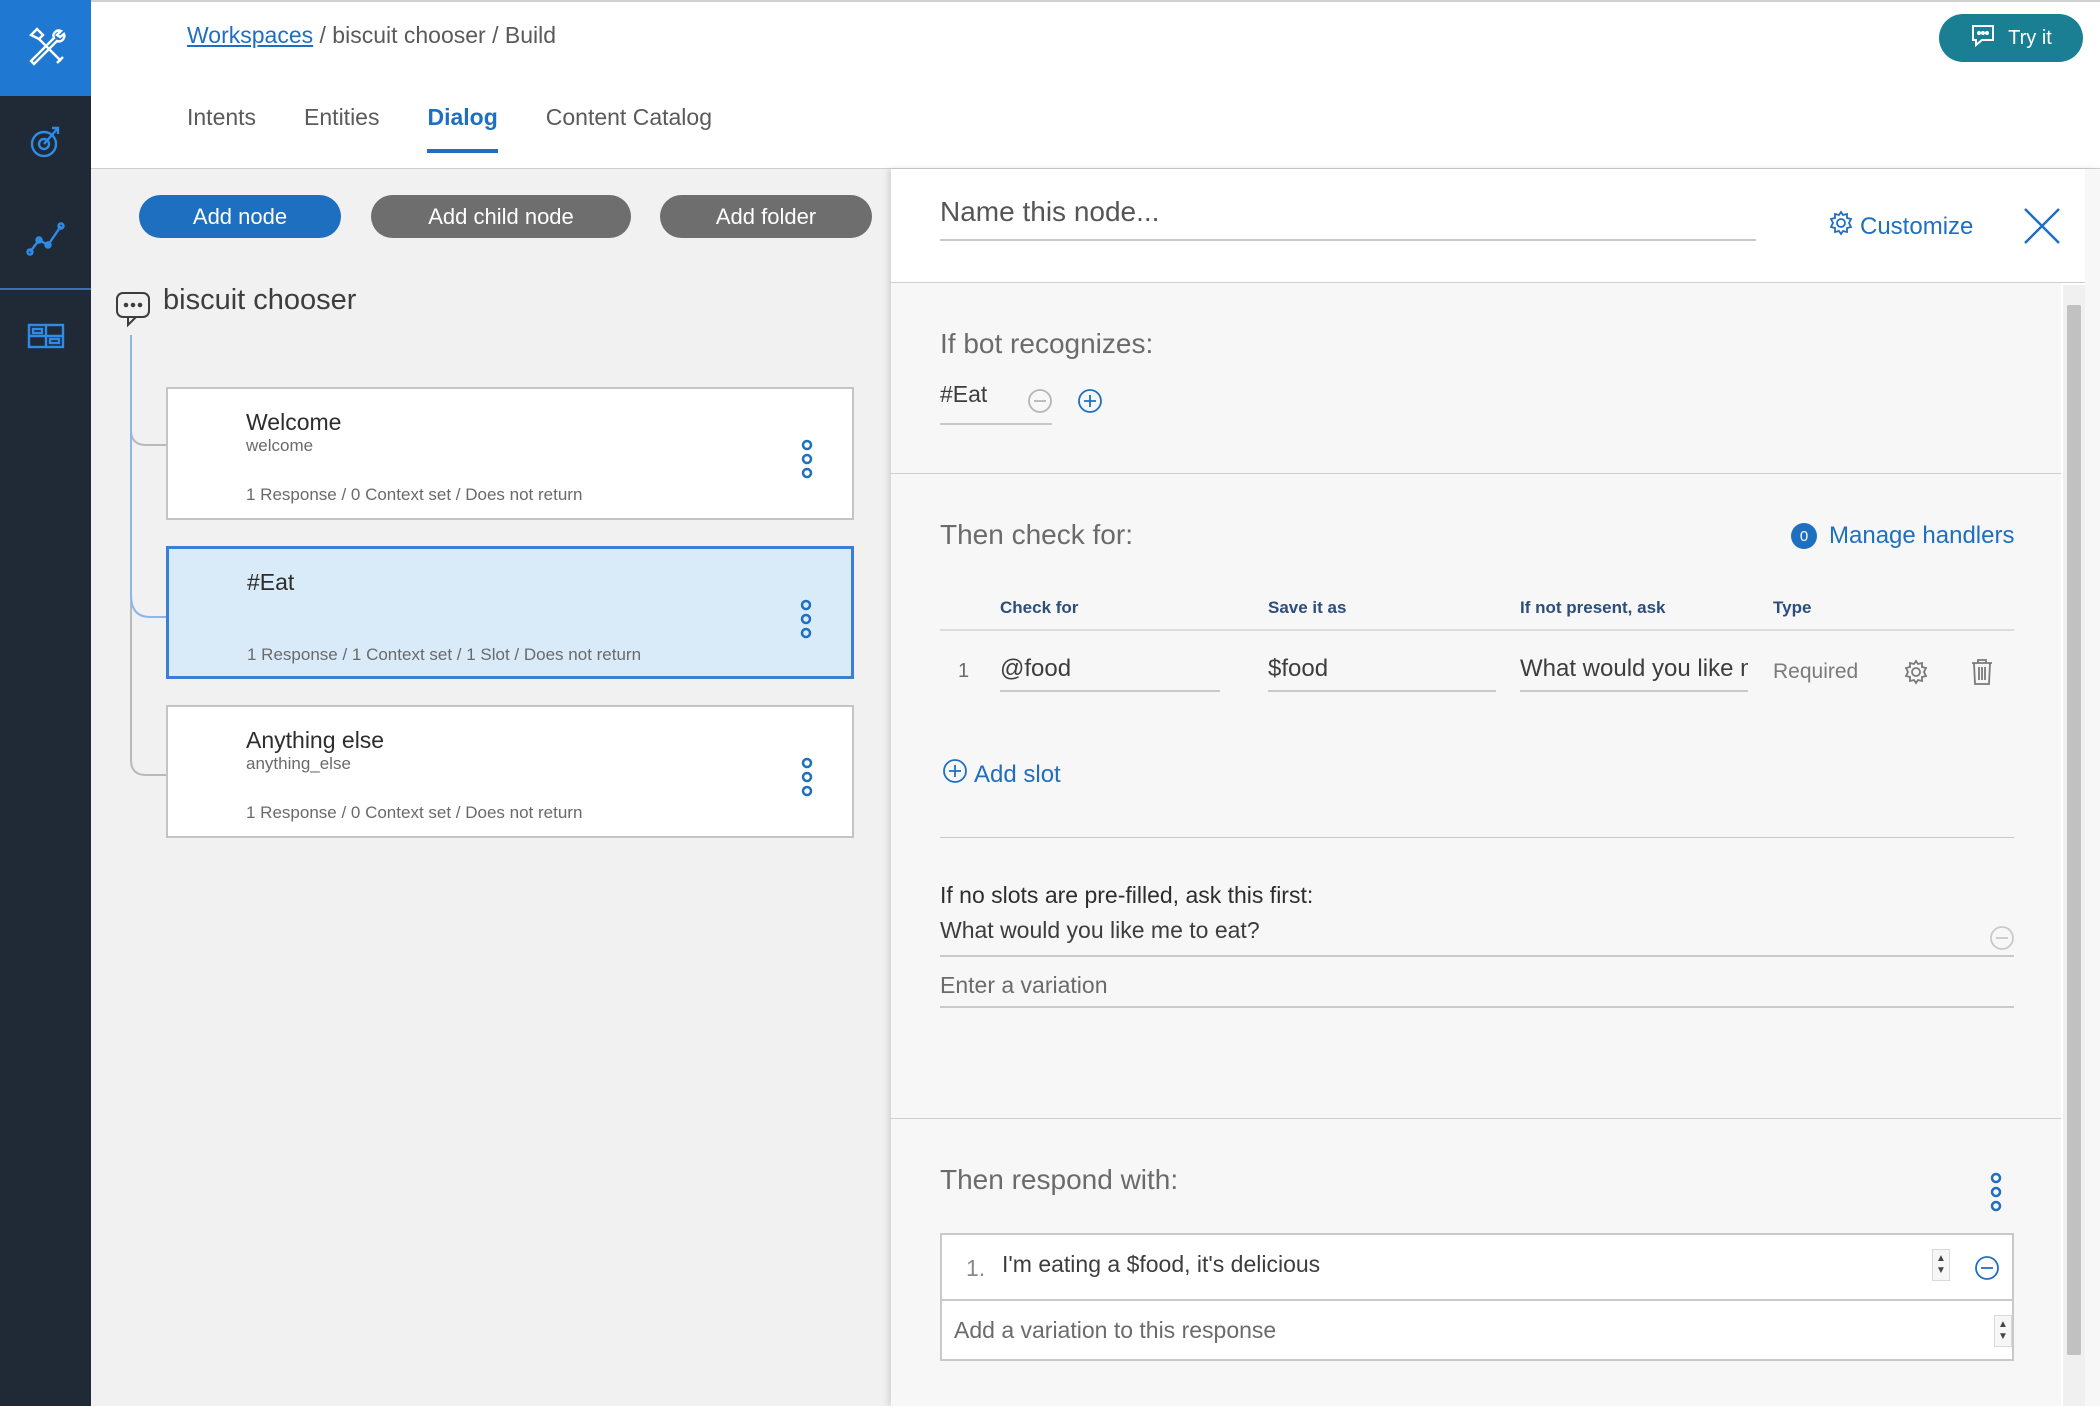  What do you see at coordinates (2030, 37) in the screenshot?
I see `try-it-label: Try it` at bounding box center [2030, 37].